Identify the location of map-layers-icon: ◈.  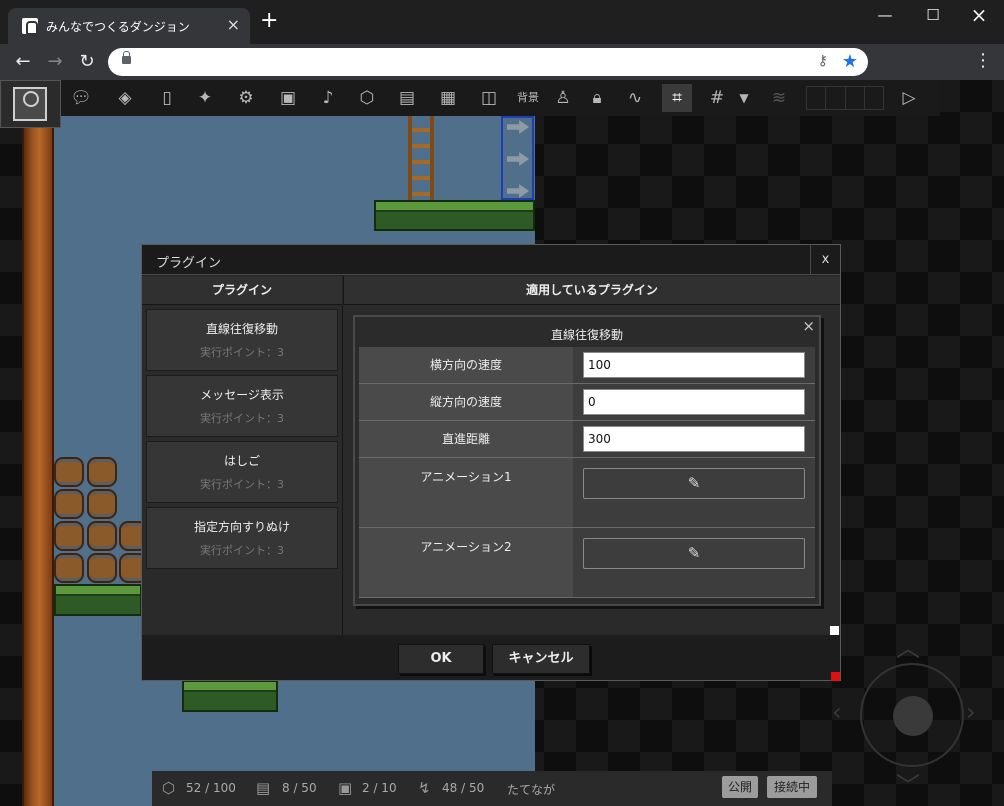
(125, 98).